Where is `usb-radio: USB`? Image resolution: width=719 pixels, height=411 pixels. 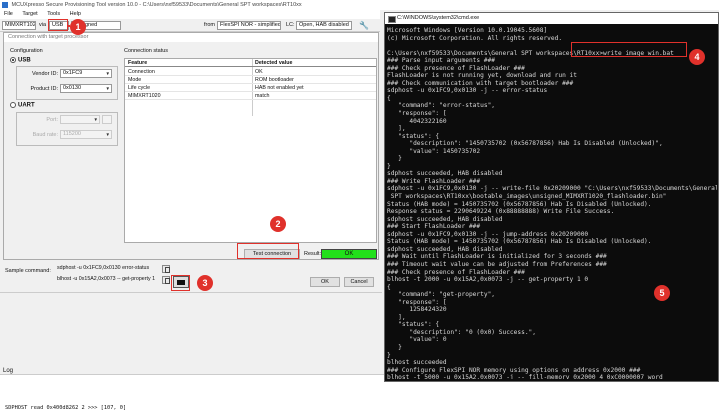
usb-radio: USB is located at coordinates (20, 61).